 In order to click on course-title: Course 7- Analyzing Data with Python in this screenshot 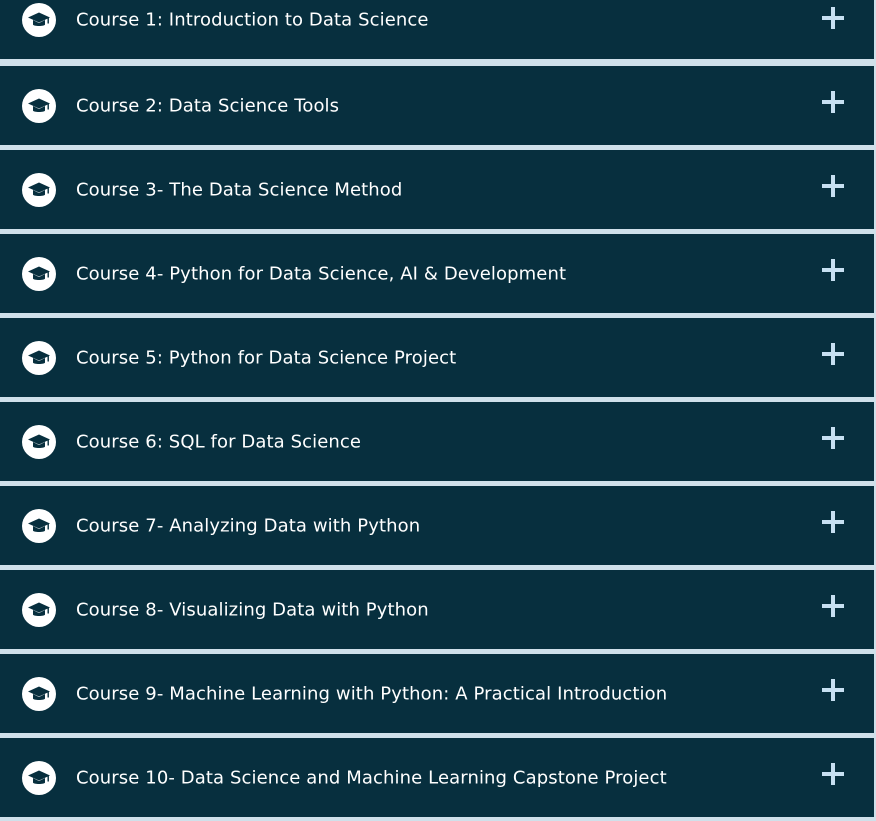, I will do `click(248, 525)`.